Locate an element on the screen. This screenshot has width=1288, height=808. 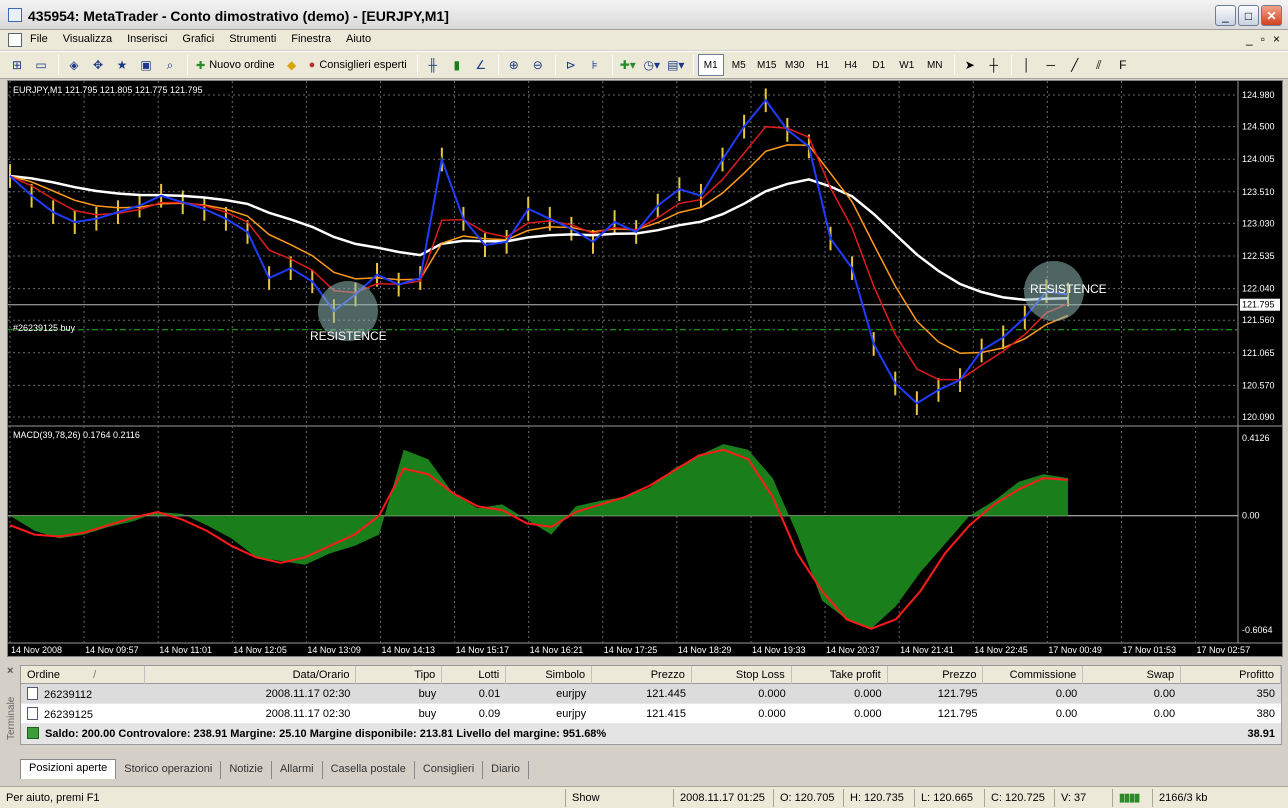
market-watch-icon: ◈ is located at coordinates (74, 65).